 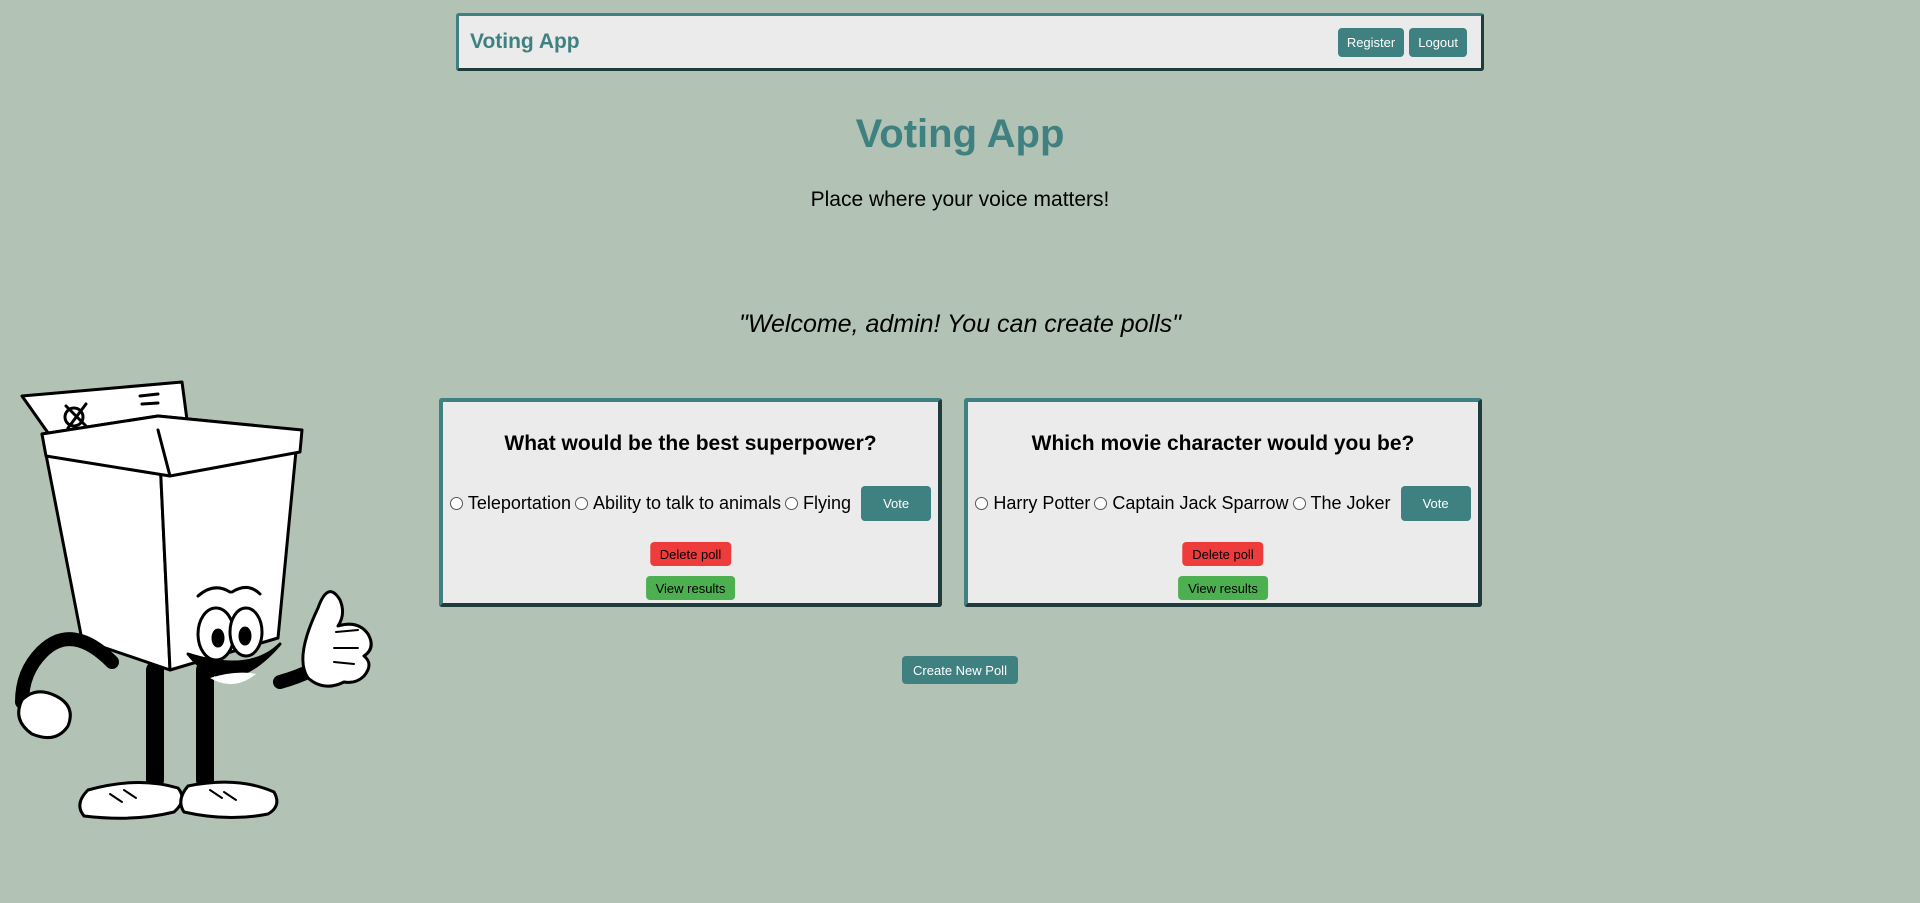 I want to click on poll-option-label: Teleportation, so click(x=519, y=503).